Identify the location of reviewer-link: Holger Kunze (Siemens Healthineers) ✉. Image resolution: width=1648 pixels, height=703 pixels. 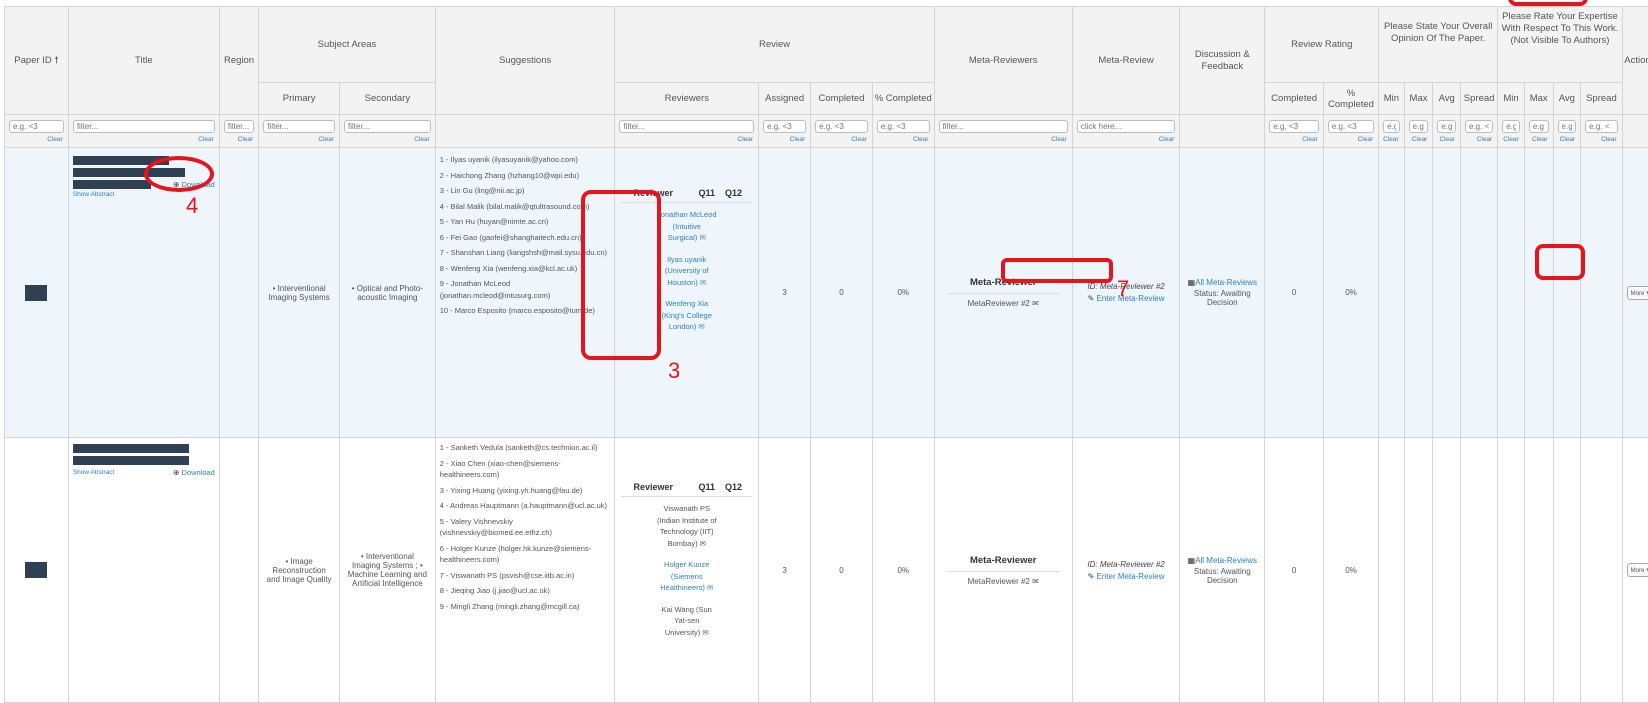
(687, 576).